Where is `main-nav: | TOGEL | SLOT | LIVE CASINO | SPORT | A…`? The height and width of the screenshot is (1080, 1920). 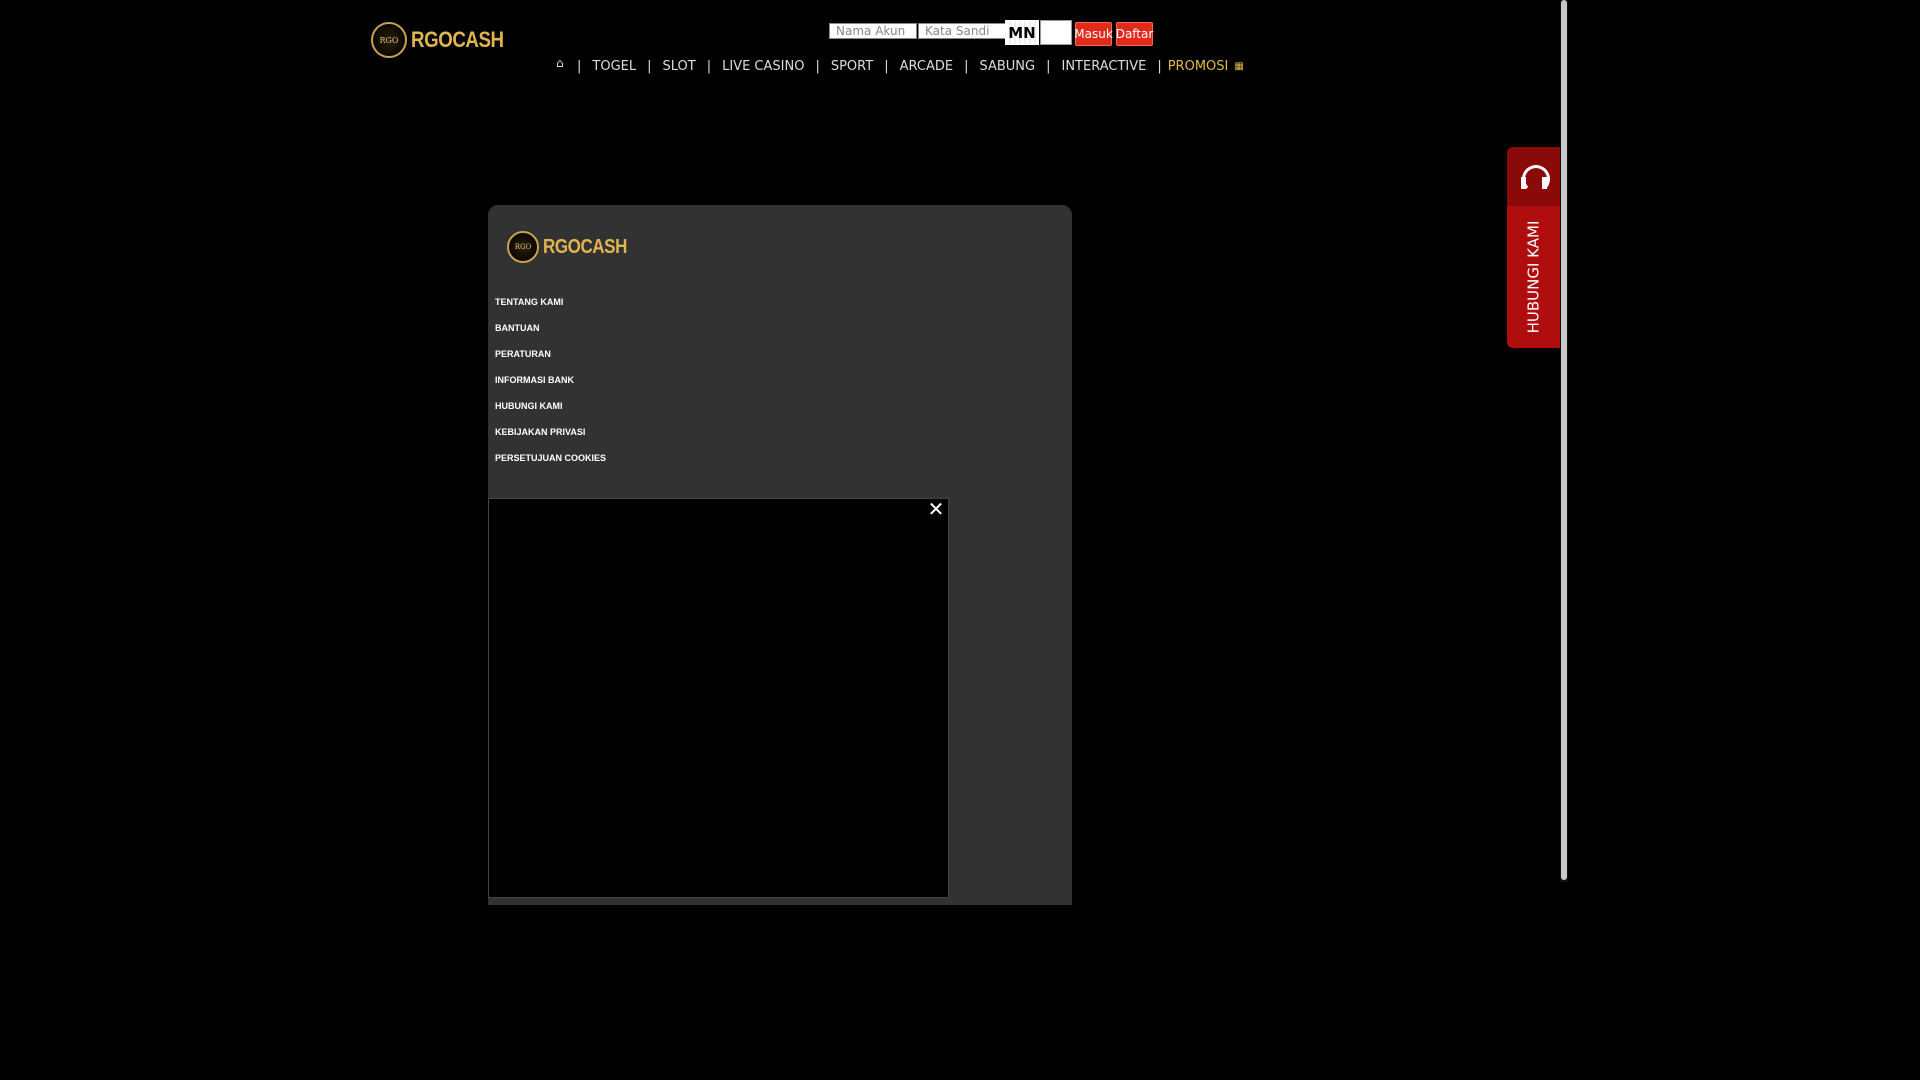
main-nav: | TOGEL | SLOT | LIVE CASINO | SPORT | A… is located at coordinates (900, 65).